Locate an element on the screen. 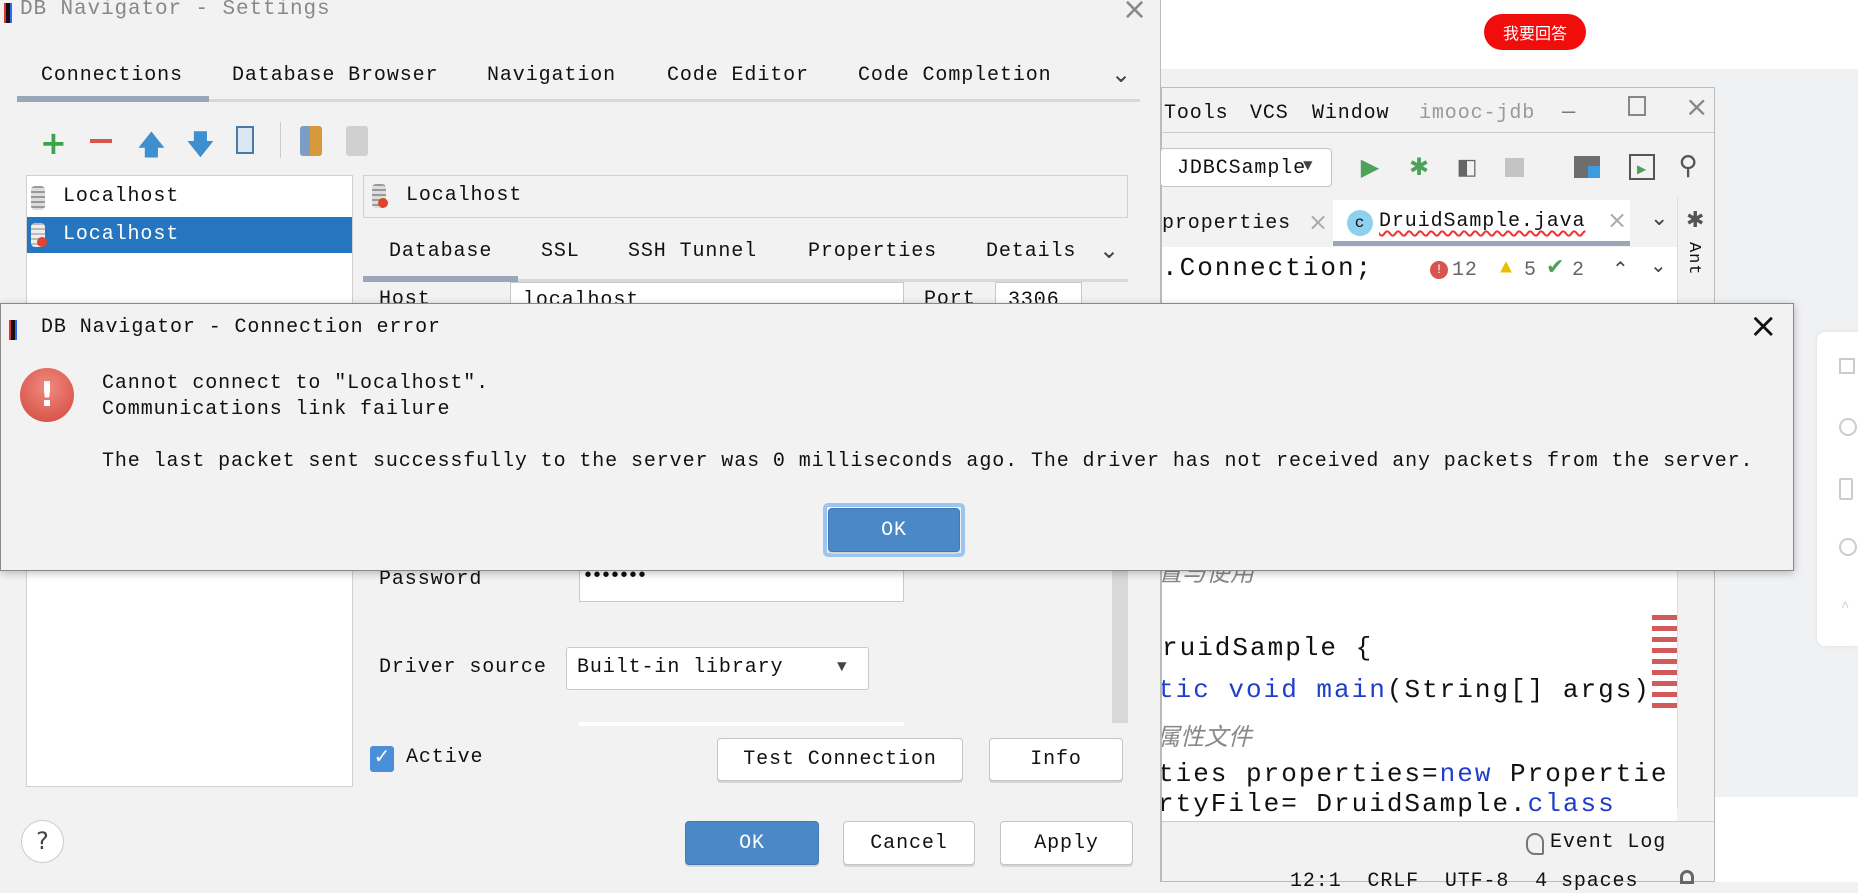 The height and width of the screenshot is (893, 1858). run-config-select: JDBCSample ▼ is located at coordinates (1246, 167).